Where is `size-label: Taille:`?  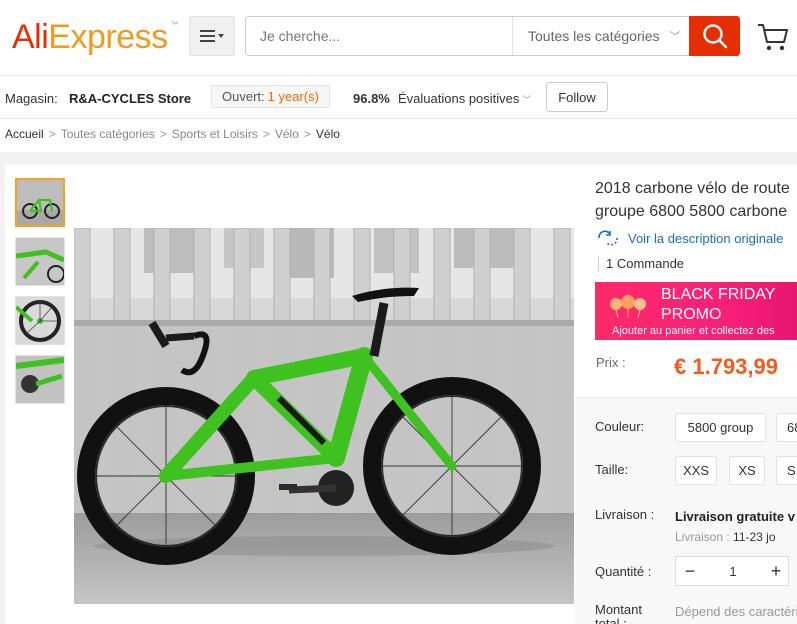 size-label: Taille: is located at coordinates (612, 469).